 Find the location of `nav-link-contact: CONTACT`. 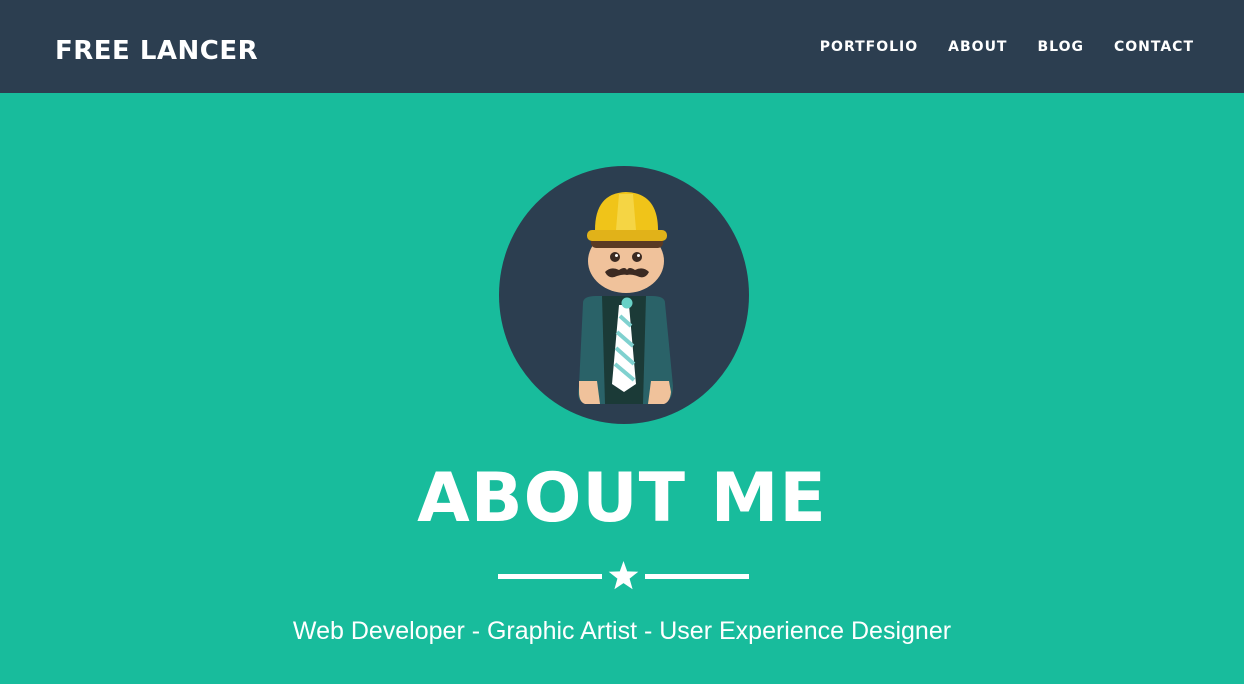

nav-link-contact: CONTACT is located at coordinates (1154, 47).